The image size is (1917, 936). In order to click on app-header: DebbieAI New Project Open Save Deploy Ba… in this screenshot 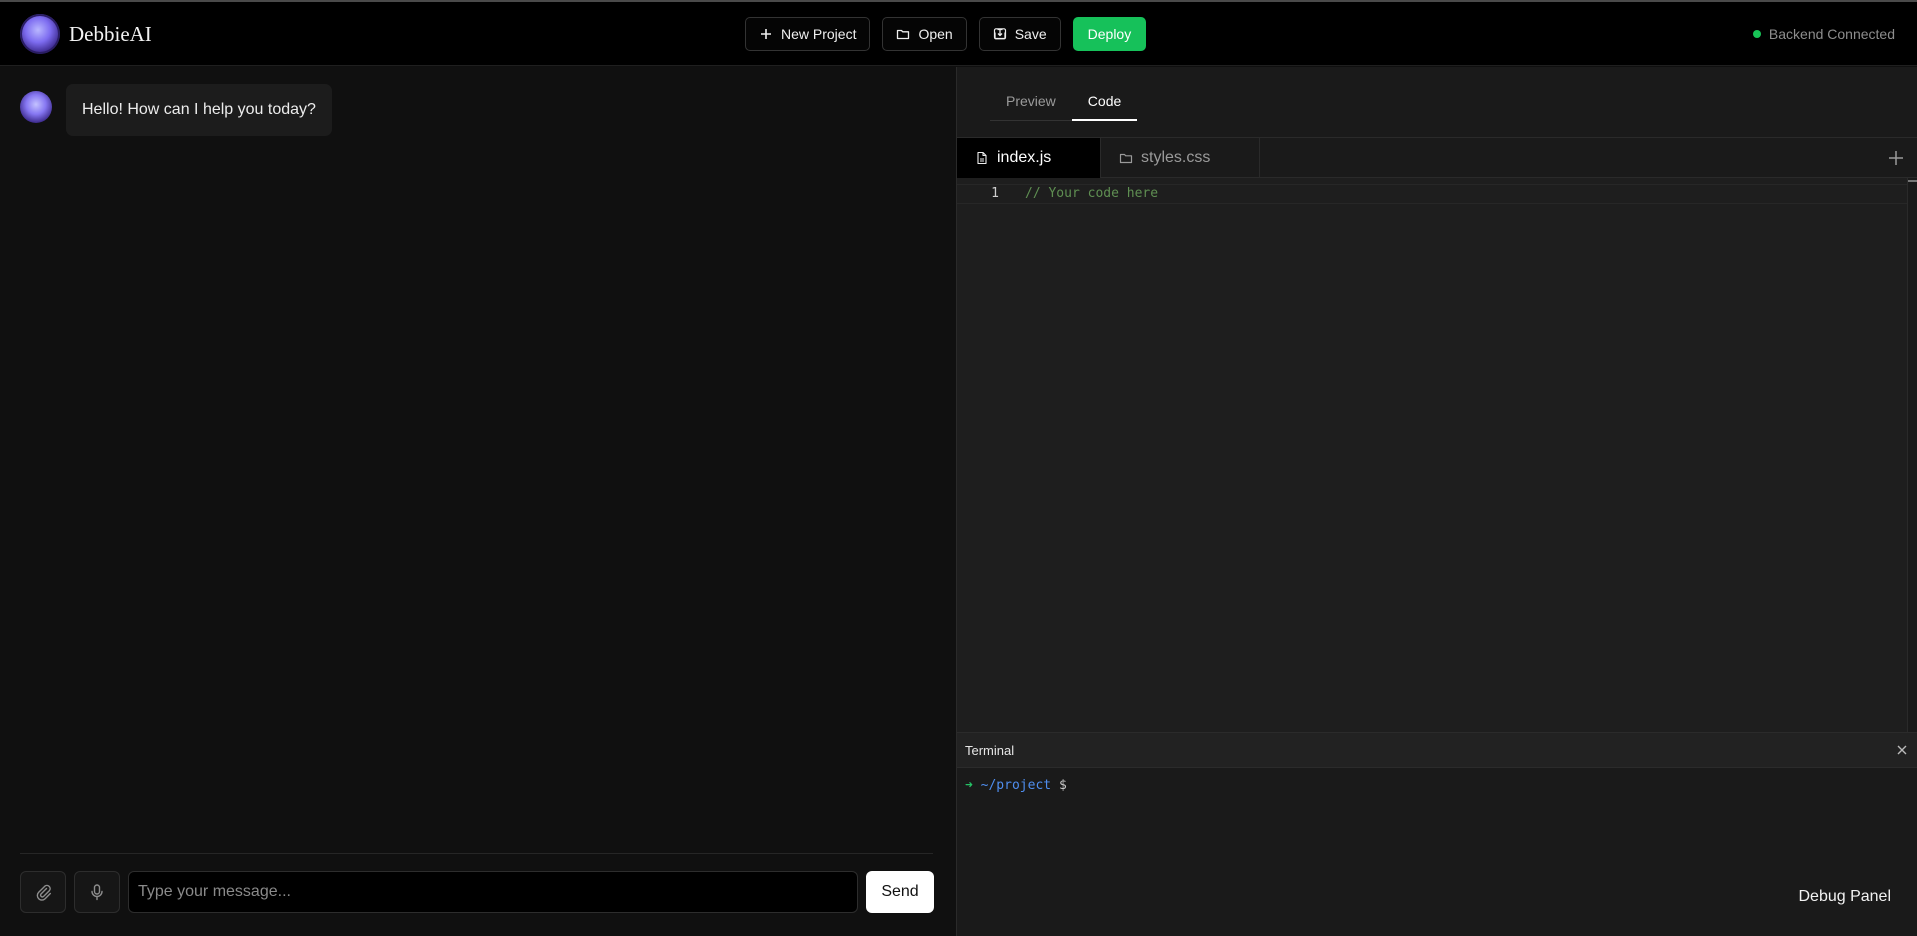, I will do `click(958, 34)`.